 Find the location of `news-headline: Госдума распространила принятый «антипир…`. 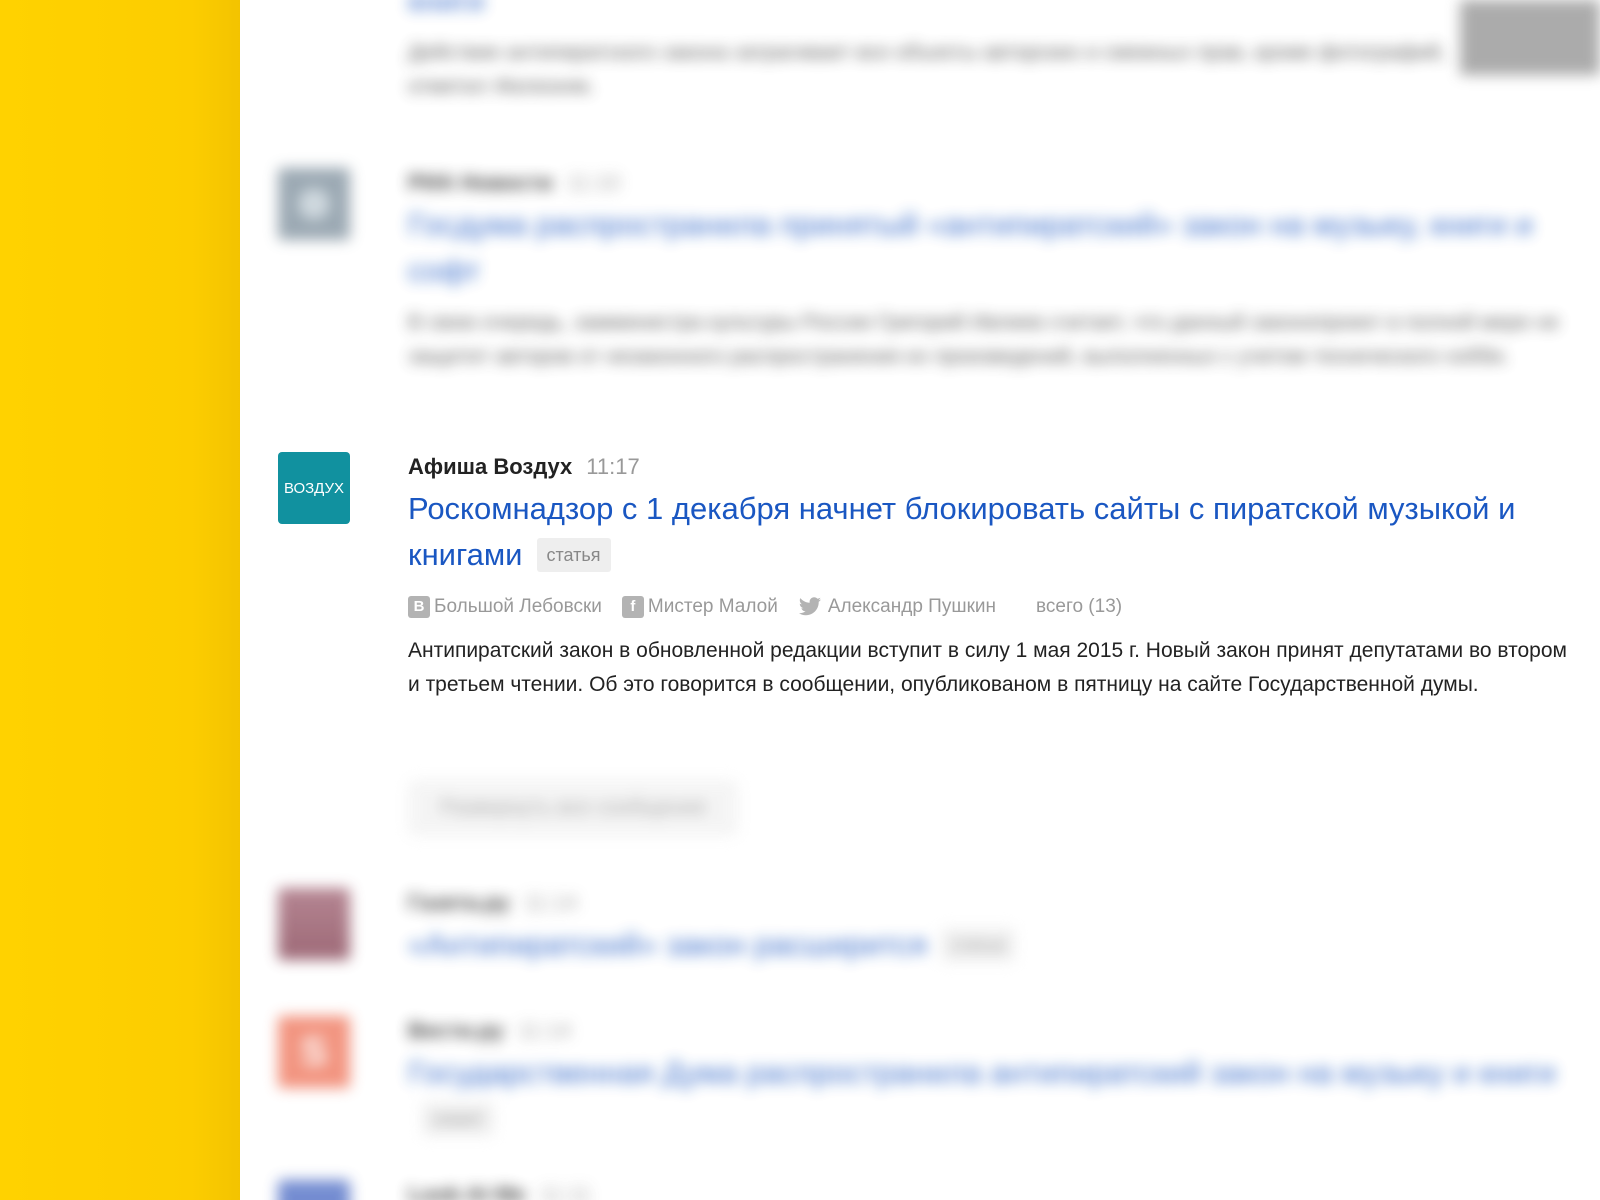

news-headline: Госдума распространила принятый «антипир… is located at coordinates (993, 248).